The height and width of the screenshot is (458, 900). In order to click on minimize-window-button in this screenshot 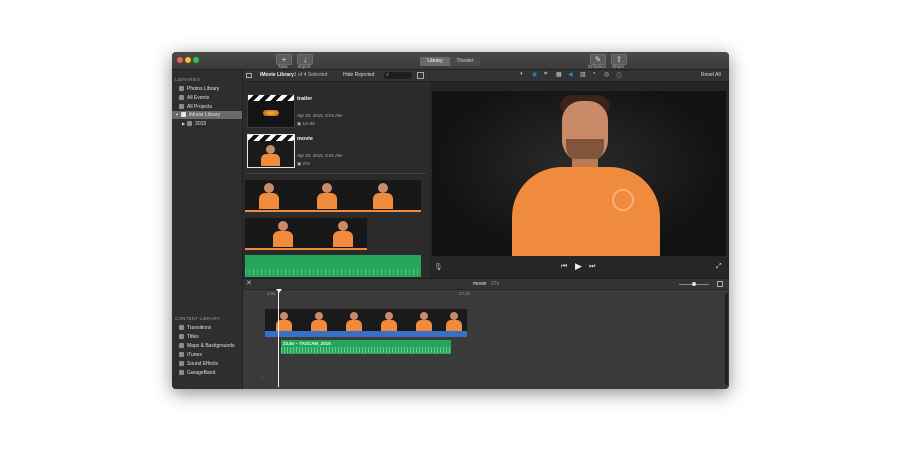, I will do `click(188, 60)`.